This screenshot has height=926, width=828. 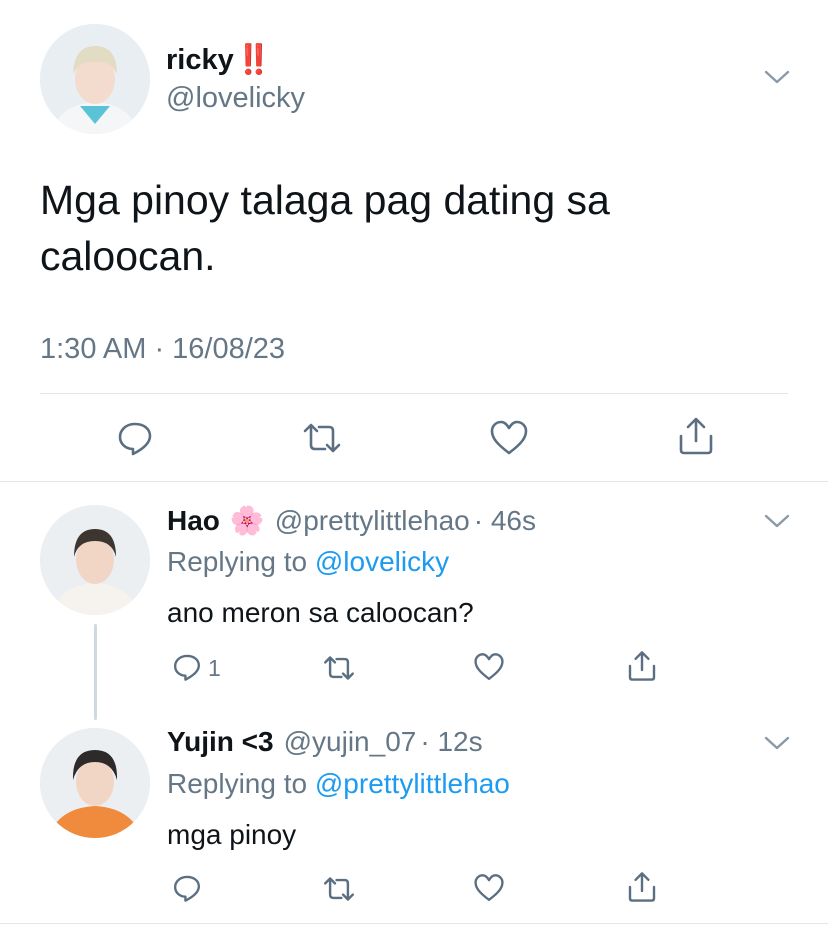 What do you see at coordinates (325, 200) in the screenshot?
I see `tweet-text-line: Mga pinoy talaga pag dating sa` at bounding box center [325, 200].